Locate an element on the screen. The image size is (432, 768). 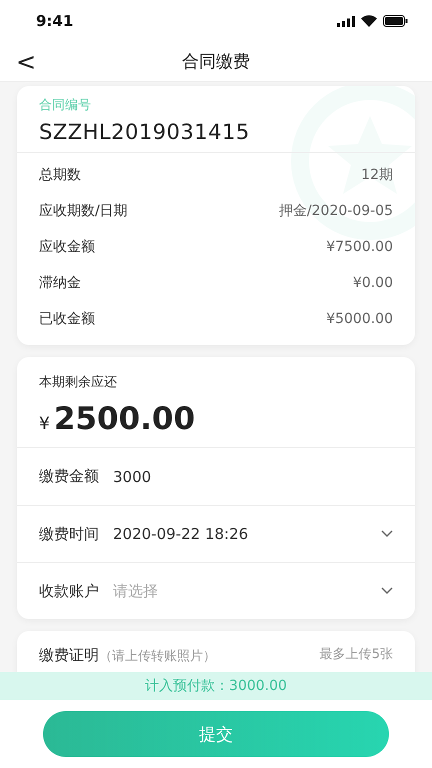
battery-icon is located at coordinates (395, 21).